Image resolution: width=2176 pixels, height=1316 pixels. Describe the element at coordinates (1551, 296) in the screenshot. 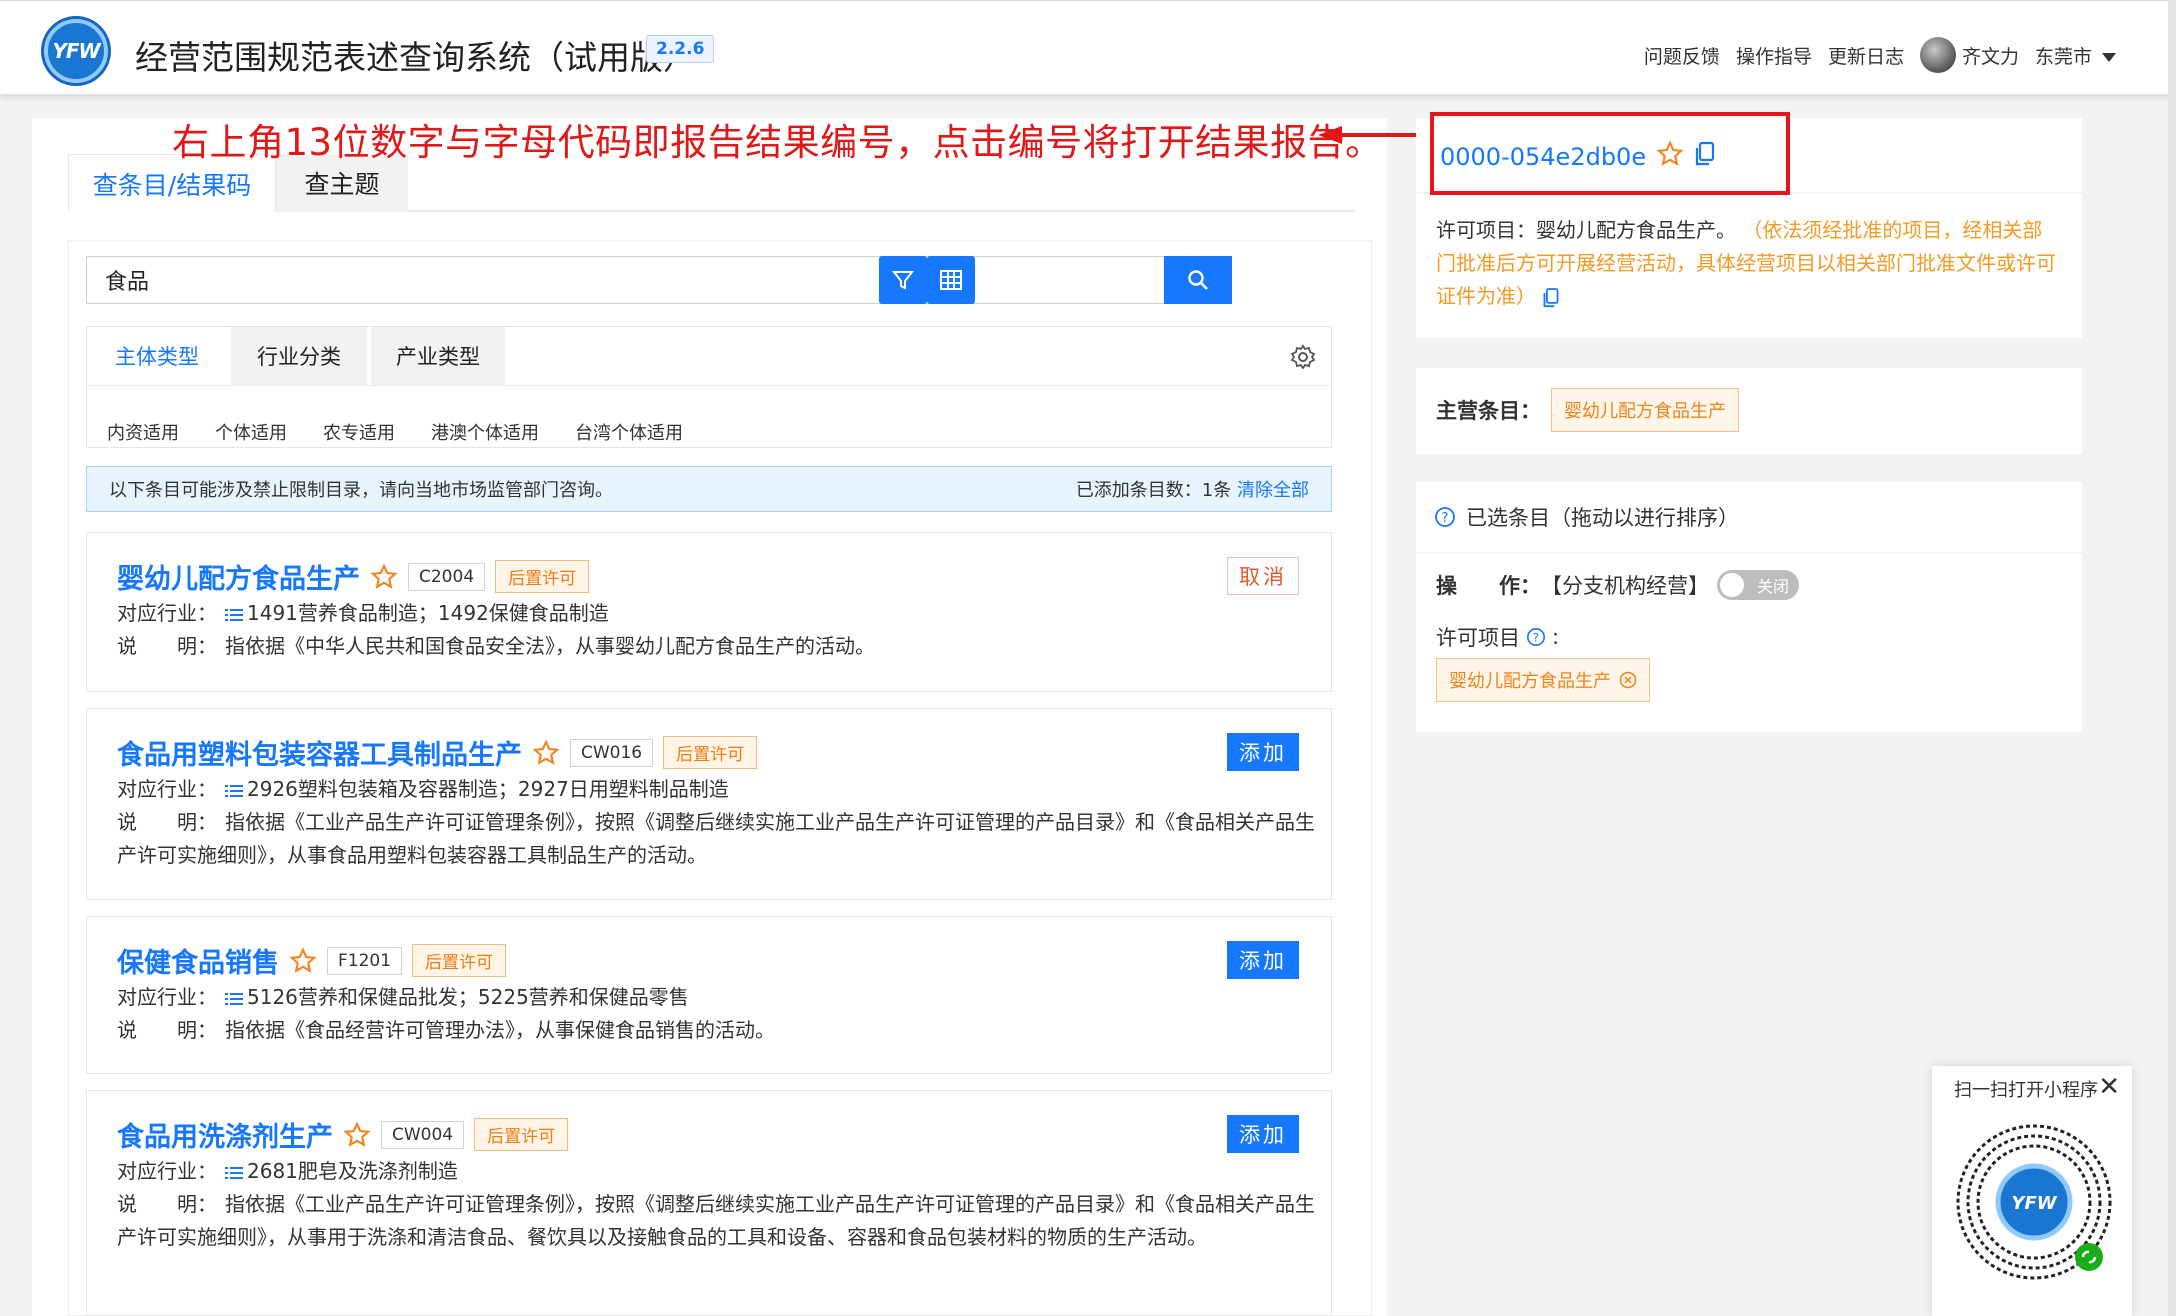

I see `copy-icon` at that location.